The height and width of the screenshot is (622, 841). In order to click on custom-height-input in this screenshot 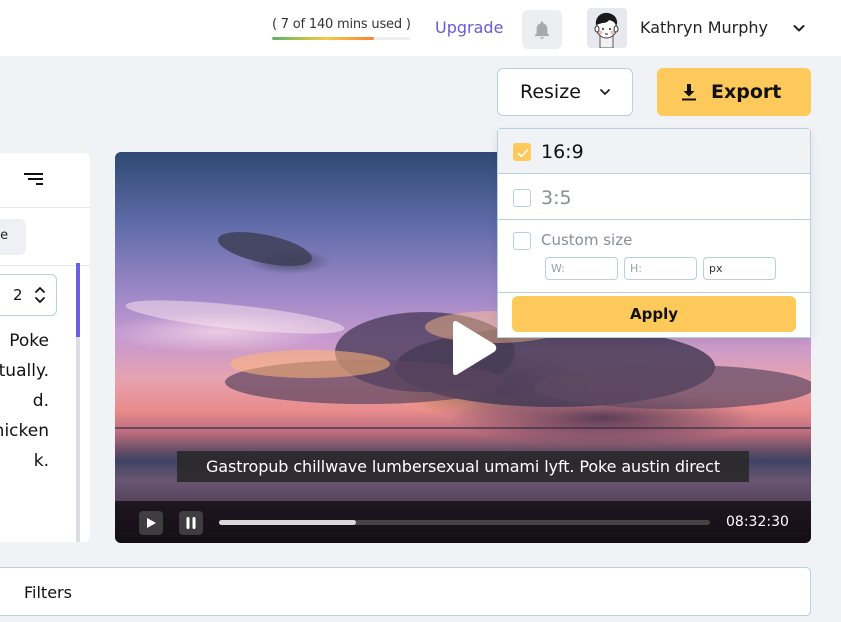, I will do `click(660, 268)`.